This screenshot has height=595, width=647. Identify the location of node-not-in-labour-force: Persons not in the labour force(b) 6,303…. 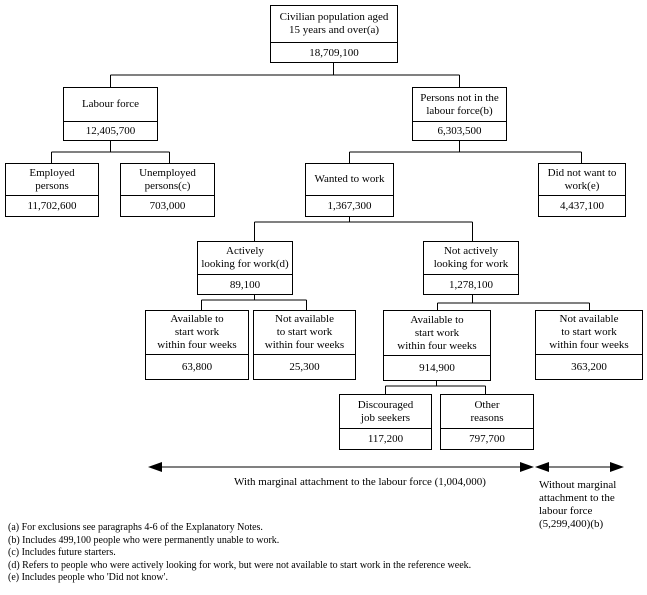
(459, 114).